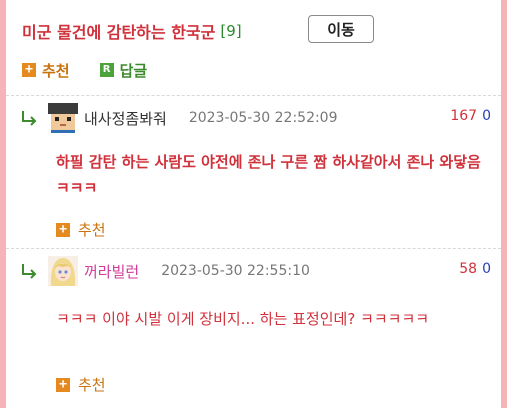  What do you see at coordinates (106, 70) in the screenshot?
I see `reply-icon: R` at bounding box center [106, 70].